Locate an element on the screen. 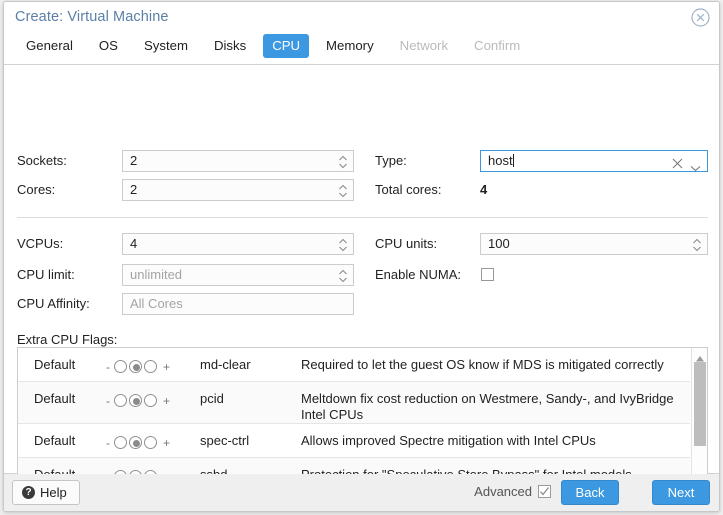 The image size is (723, 515). cores-value: 2 is located at coordinates (134, 189).